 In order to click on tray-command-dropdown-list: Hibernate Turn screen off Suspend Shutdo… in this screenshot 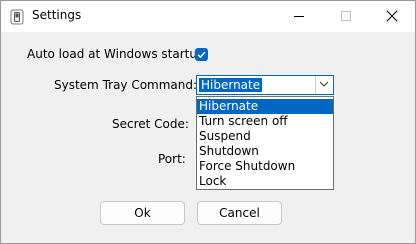, I will do `click(265, 143)`.